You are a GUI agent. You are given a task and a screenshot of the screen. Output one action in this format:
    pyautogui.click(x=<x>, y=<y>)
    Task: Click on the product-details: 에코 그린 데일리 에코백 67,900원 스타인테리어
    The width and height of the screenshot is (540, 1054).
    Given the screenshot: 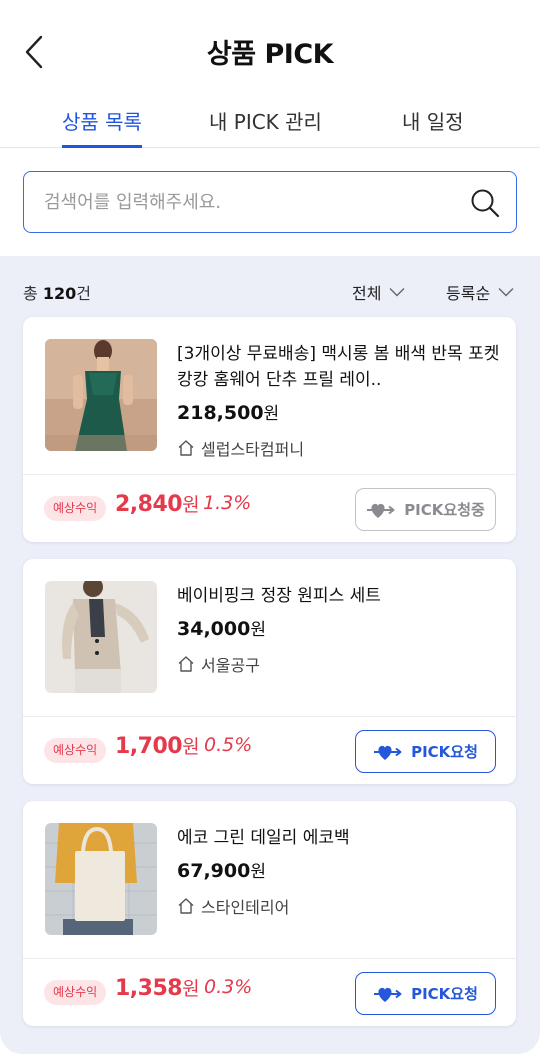 What is the action you would take?
    pyautogui.click(x=338, y=871)
    